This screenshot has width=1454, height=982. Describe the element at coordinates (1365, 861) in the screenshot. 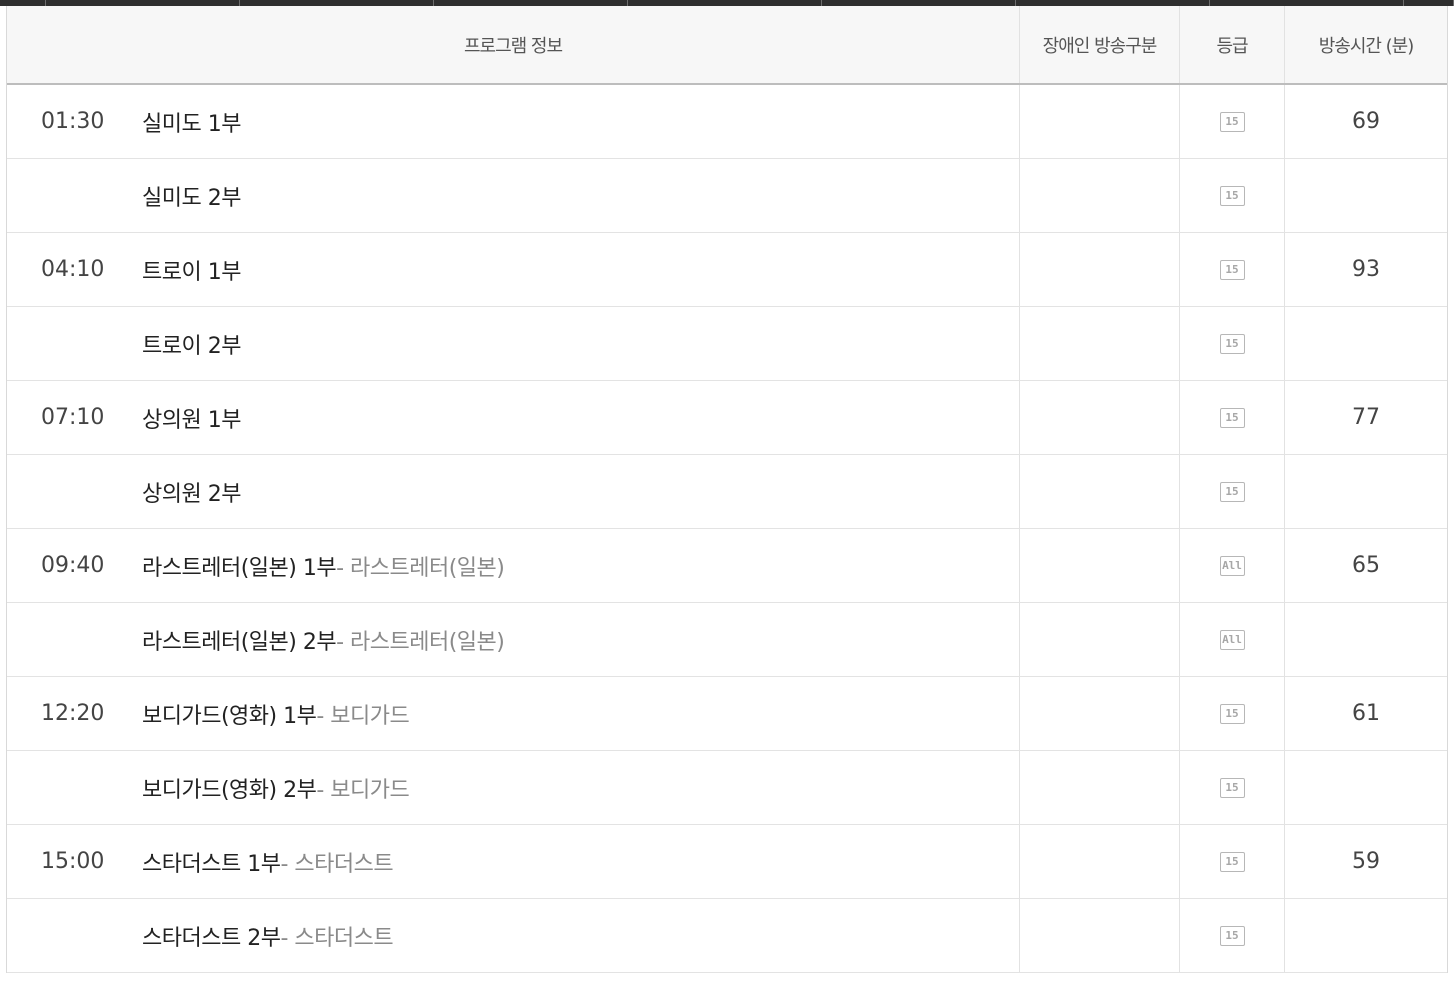

I see `duration-cell: 59` at that location.